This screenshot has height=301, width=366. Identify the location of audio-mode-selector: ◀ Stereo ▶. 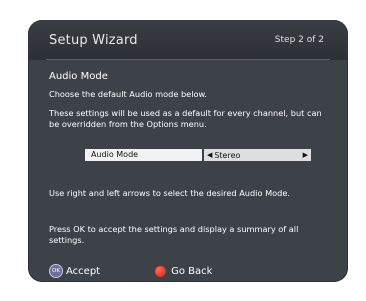
(257, 155).